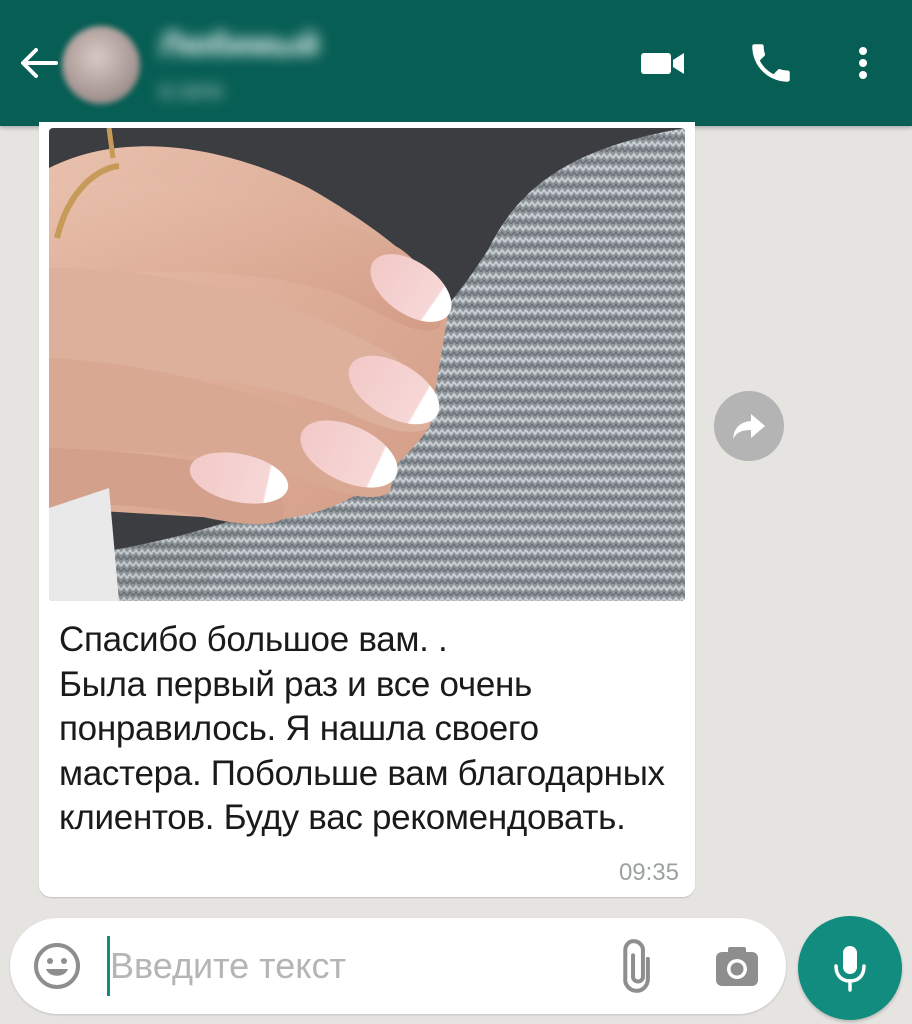 This screenshot has width=912, height=1024. What do you see at coordinates (771, 63) in the screenshot?
I see `phone-call-icon` at bounding box center [771, 63].